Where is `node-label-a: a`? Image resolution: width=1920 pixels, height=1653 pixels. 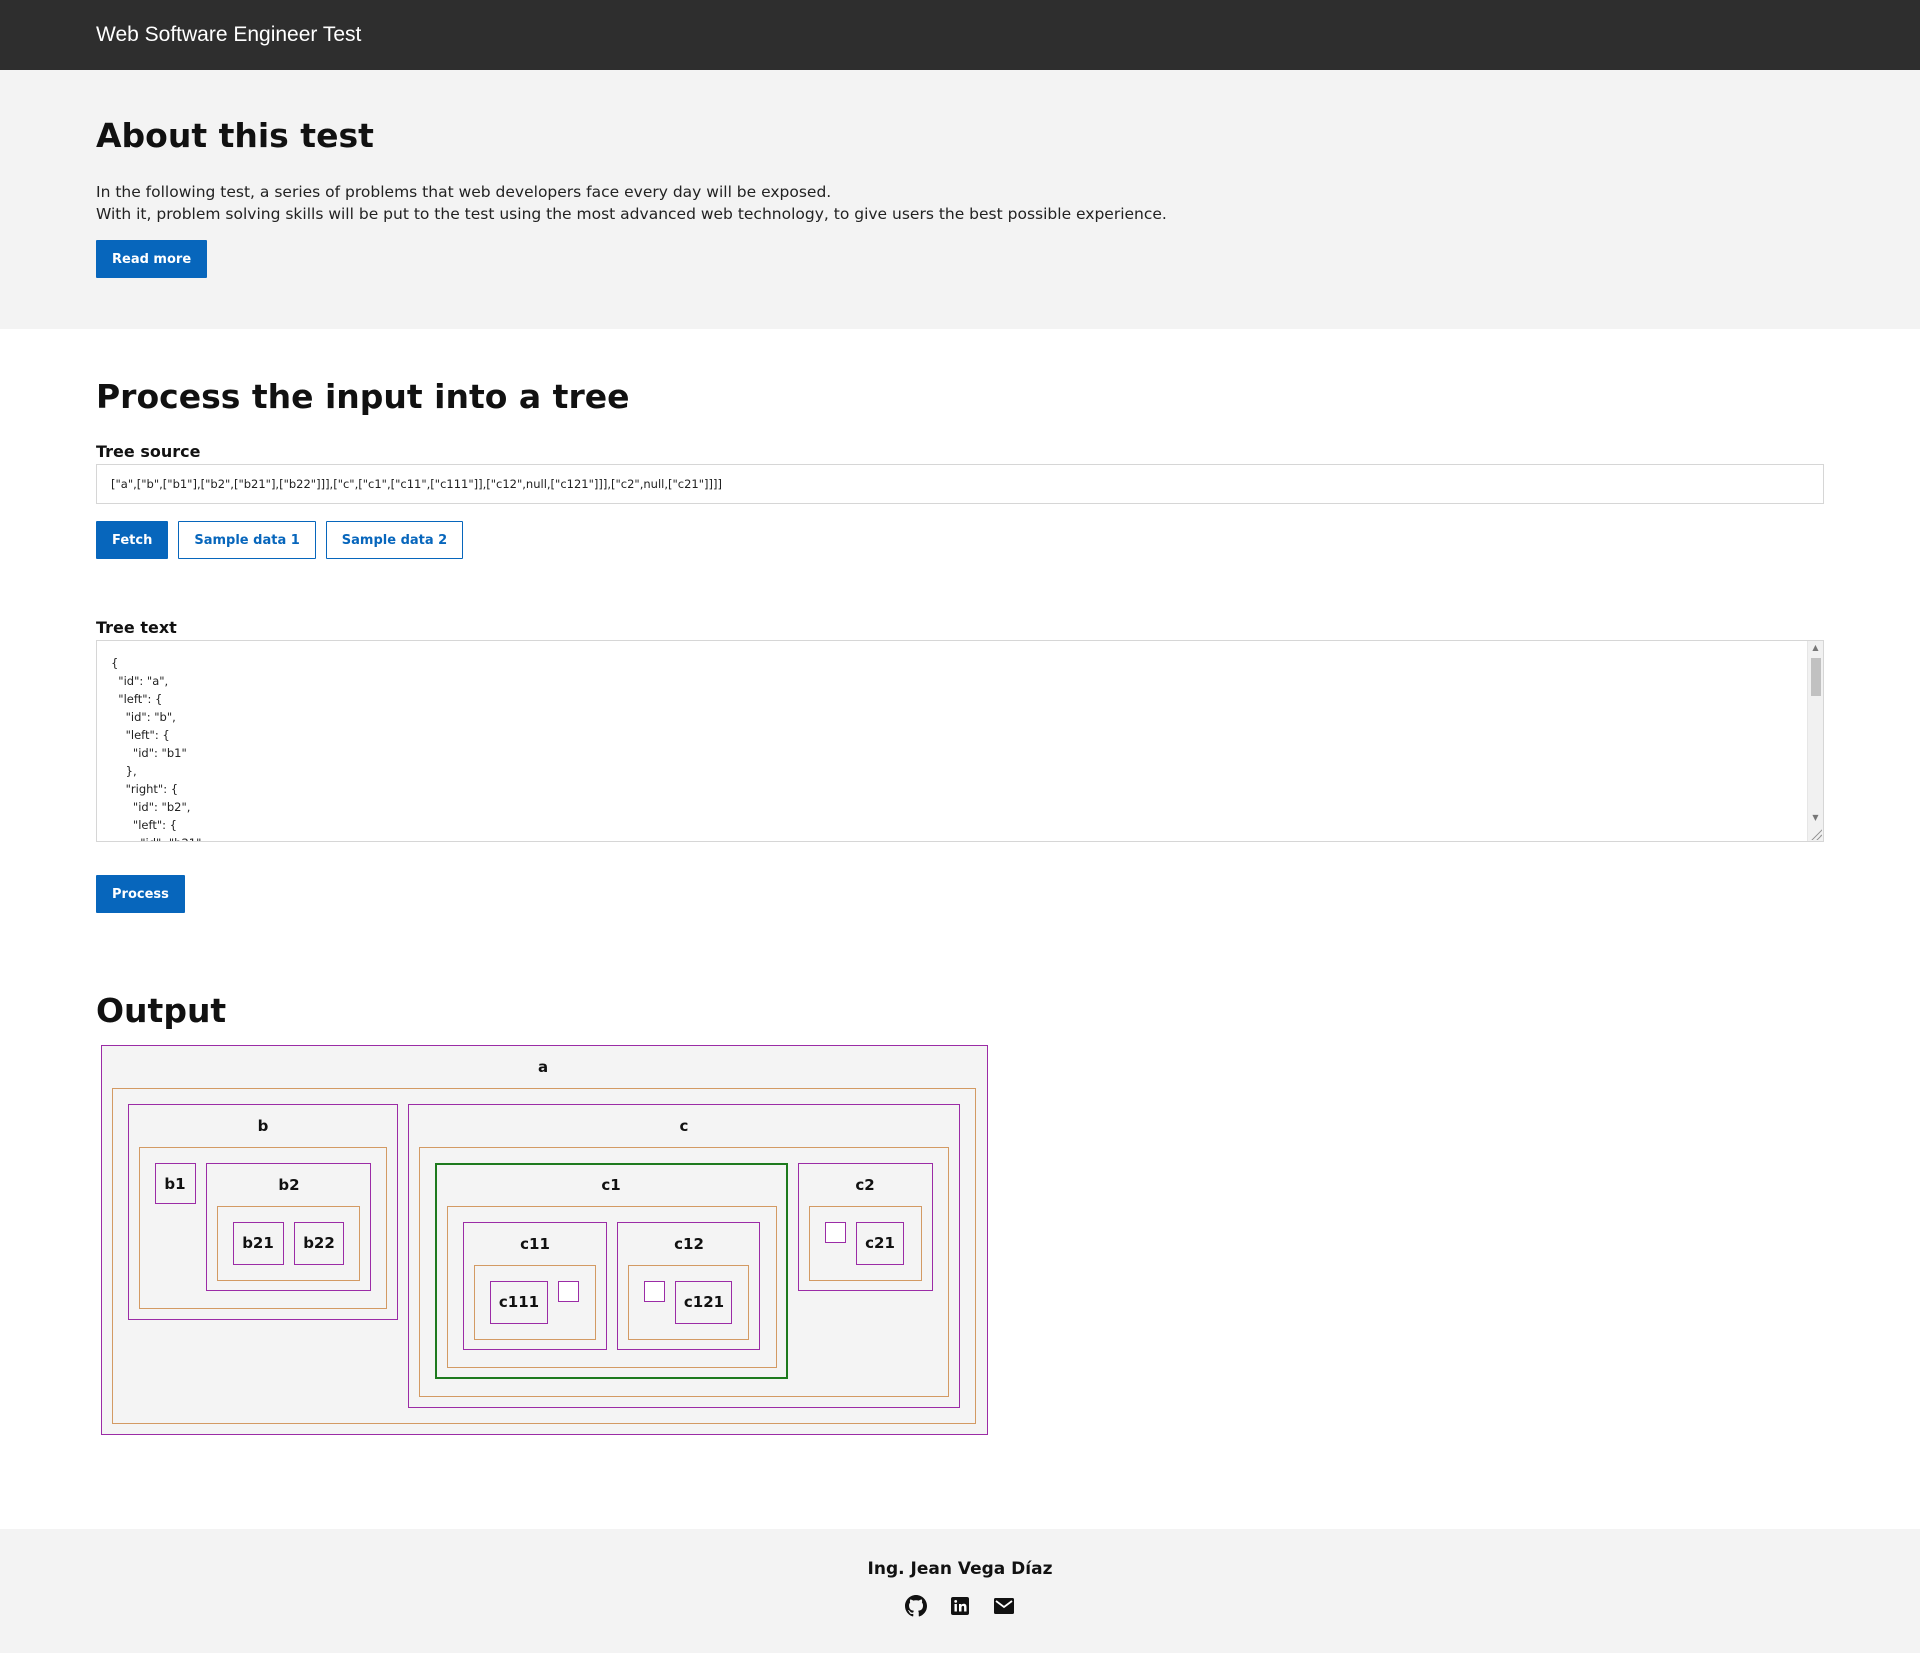
node-label-a: a is located at coordinates (543, 1067).